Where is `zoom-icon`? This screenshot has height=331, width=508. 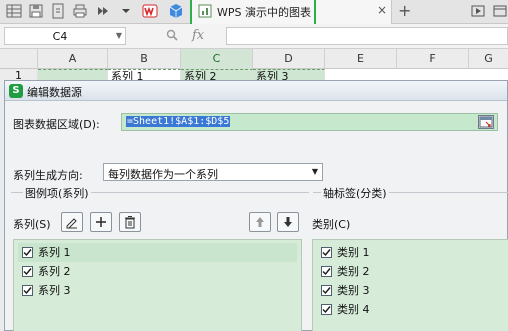 zoom-icon is located at coordinates (172, 36).